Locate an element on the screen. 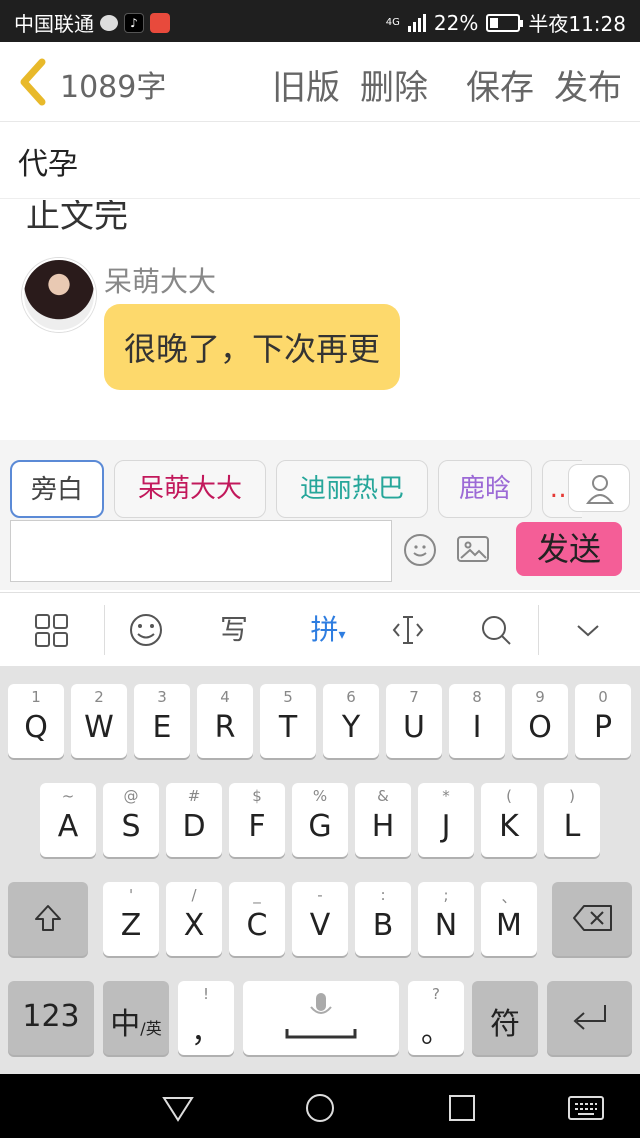 The image size is (640, 1138). backspace-key is located at coordinates (592, 919).